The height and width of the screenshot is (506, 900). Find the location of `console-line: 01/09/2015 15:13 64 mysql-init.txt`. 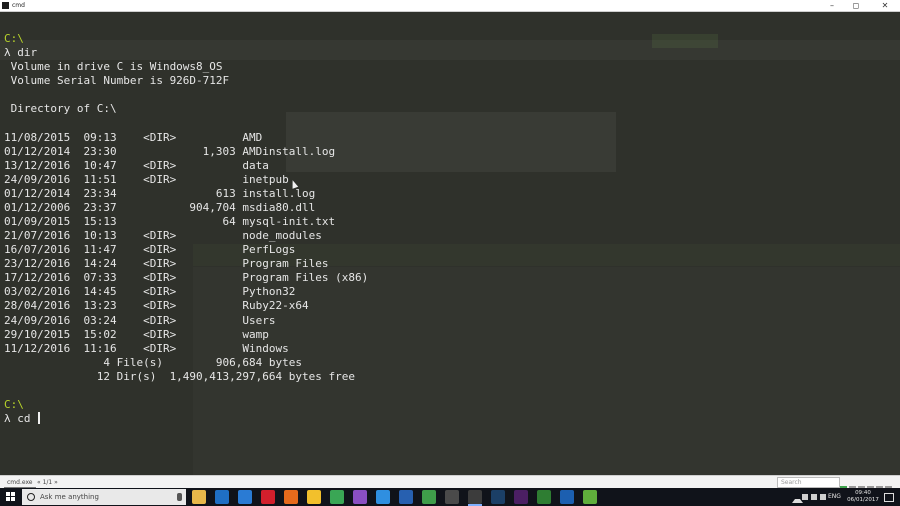

console-line: 01/09/2015 15:13 64 mysql-init.txt is located at coordinates (186, 222).